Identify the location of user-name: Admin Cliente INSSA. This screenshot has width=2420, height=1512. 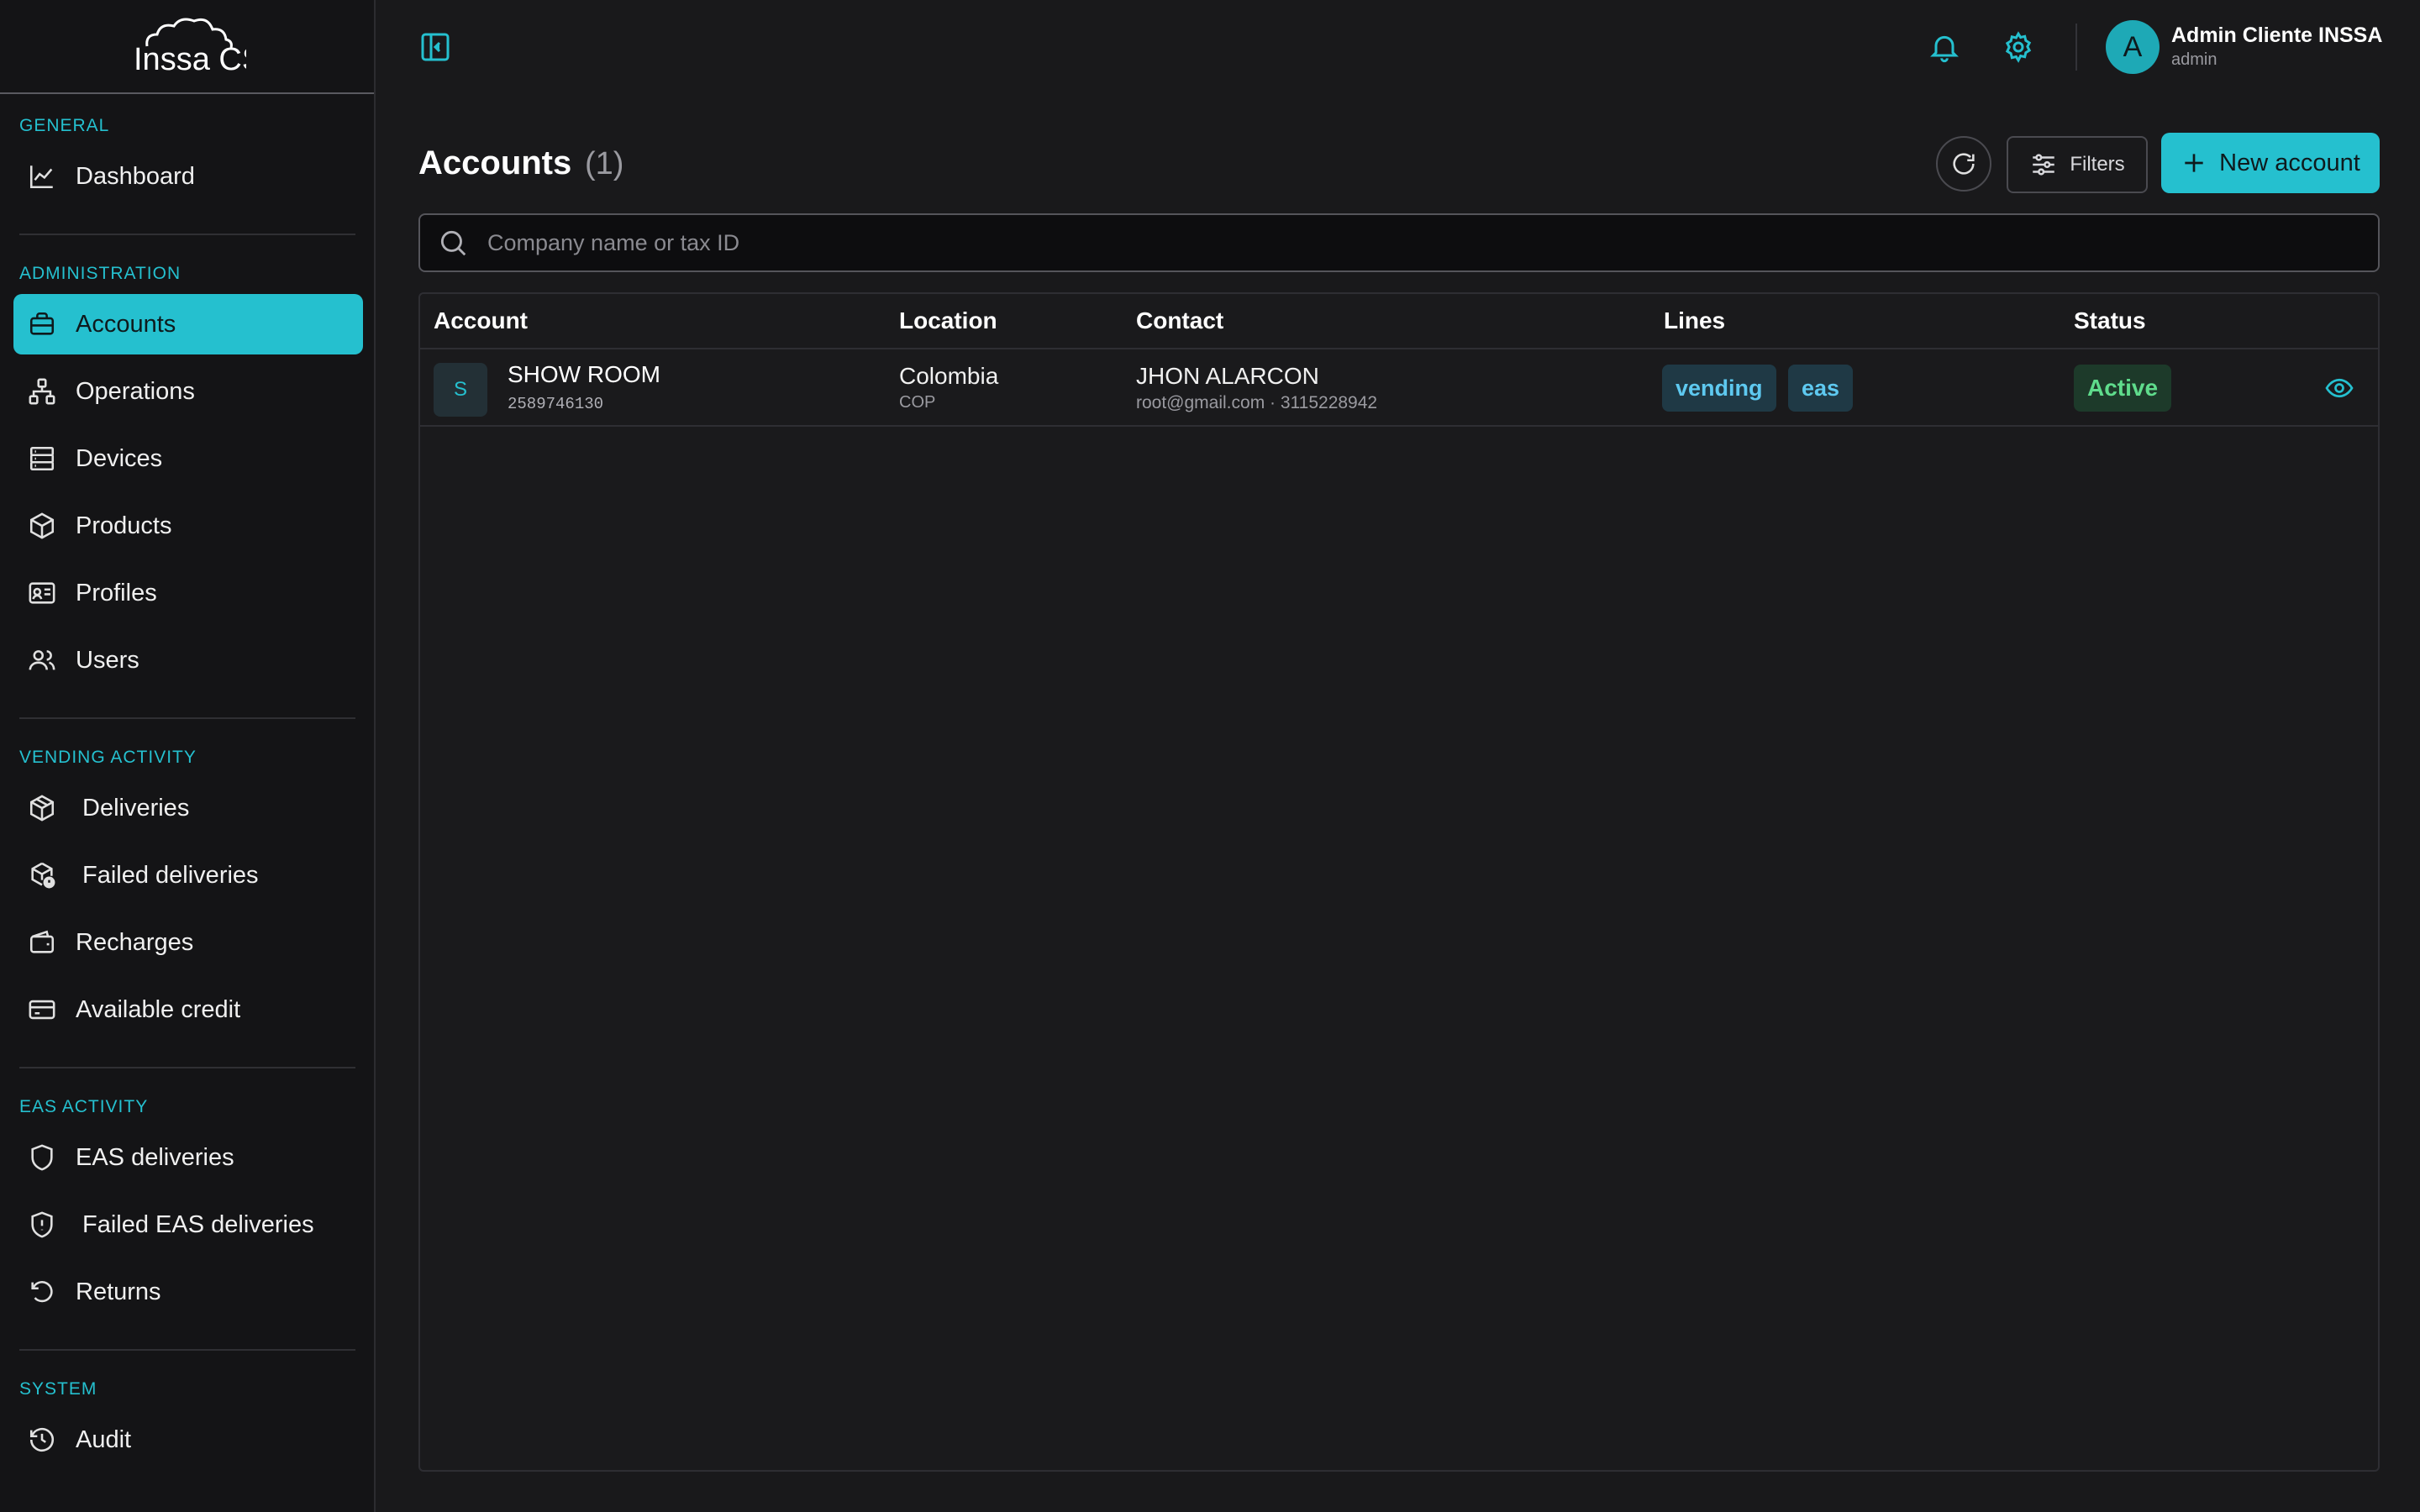
(2276, 36).